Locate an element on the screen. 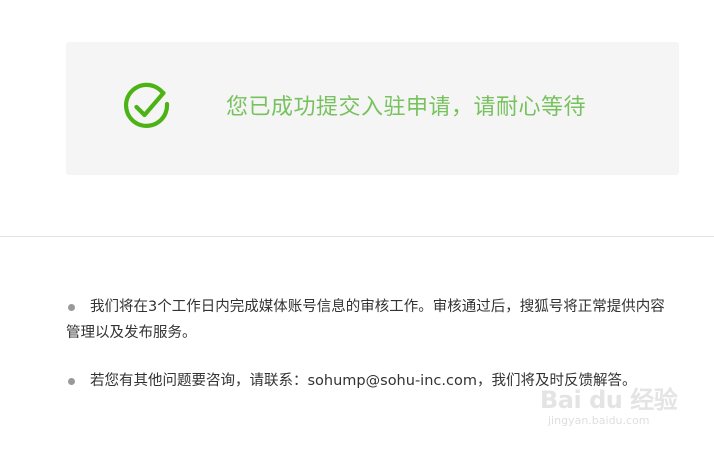 The height and width of the screenshot is (449, 714). watermark-url: jingyan.baidu.com is located at coordinates (599, 420).